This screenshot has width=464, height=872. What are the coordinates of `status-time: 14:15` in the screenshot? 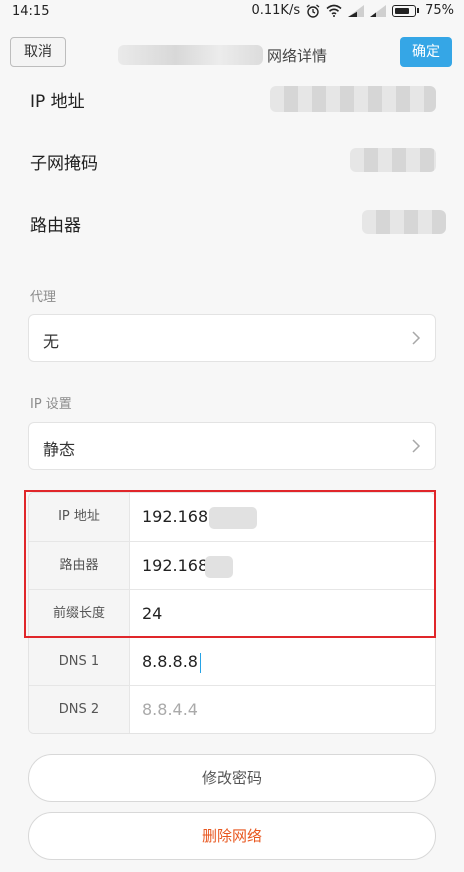 It's located at (31, 11).